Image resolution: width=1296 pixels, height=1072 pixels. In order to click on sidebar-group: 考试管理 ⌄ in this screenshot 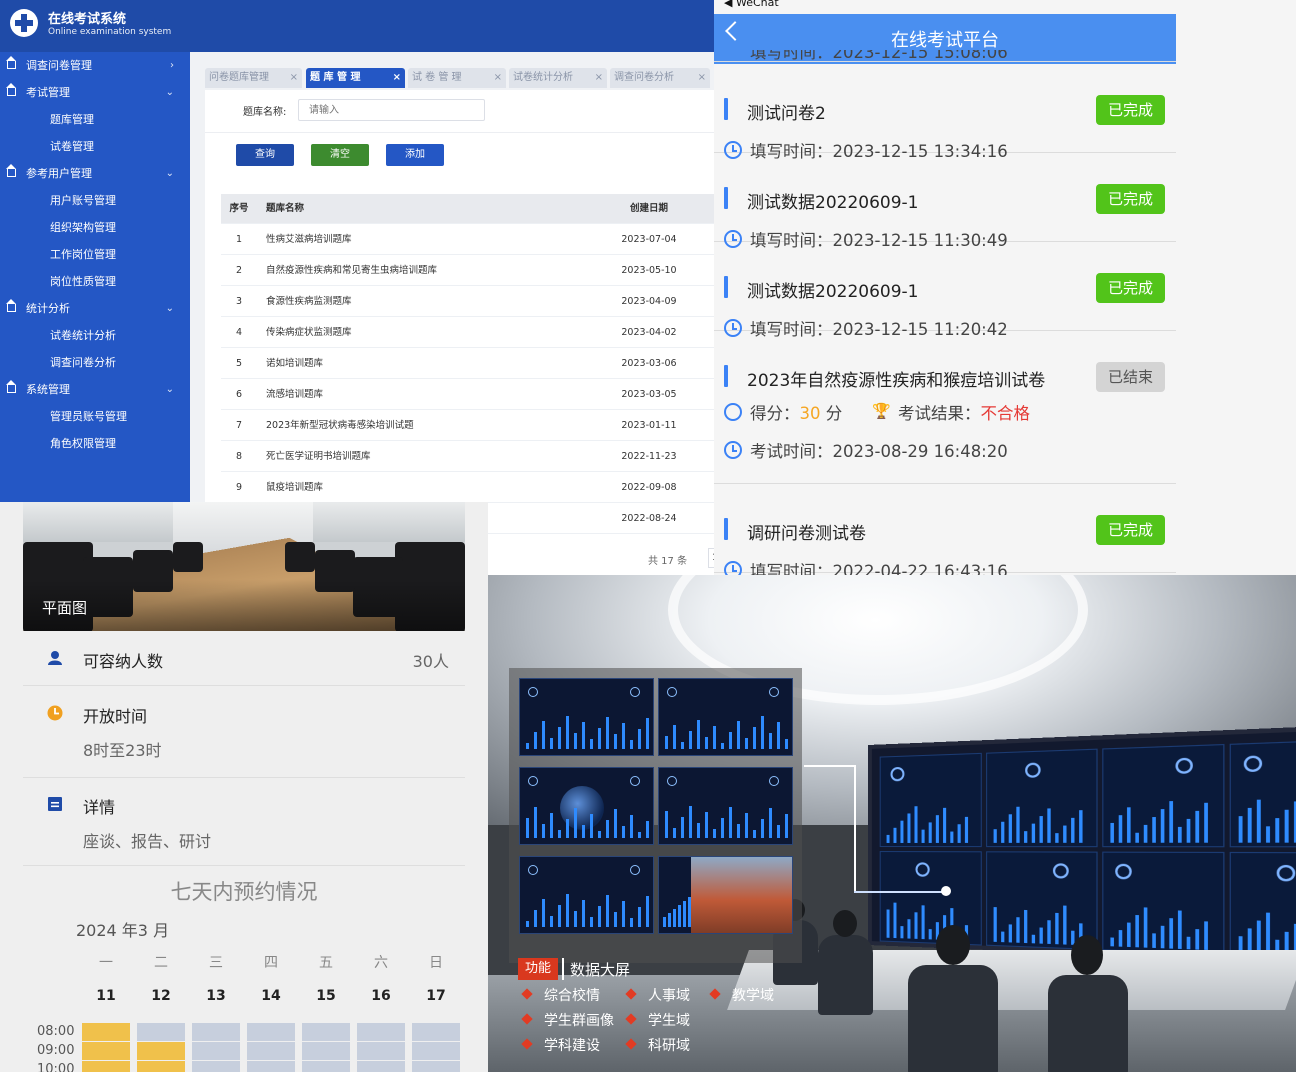, I will do `click(95, 92)`.